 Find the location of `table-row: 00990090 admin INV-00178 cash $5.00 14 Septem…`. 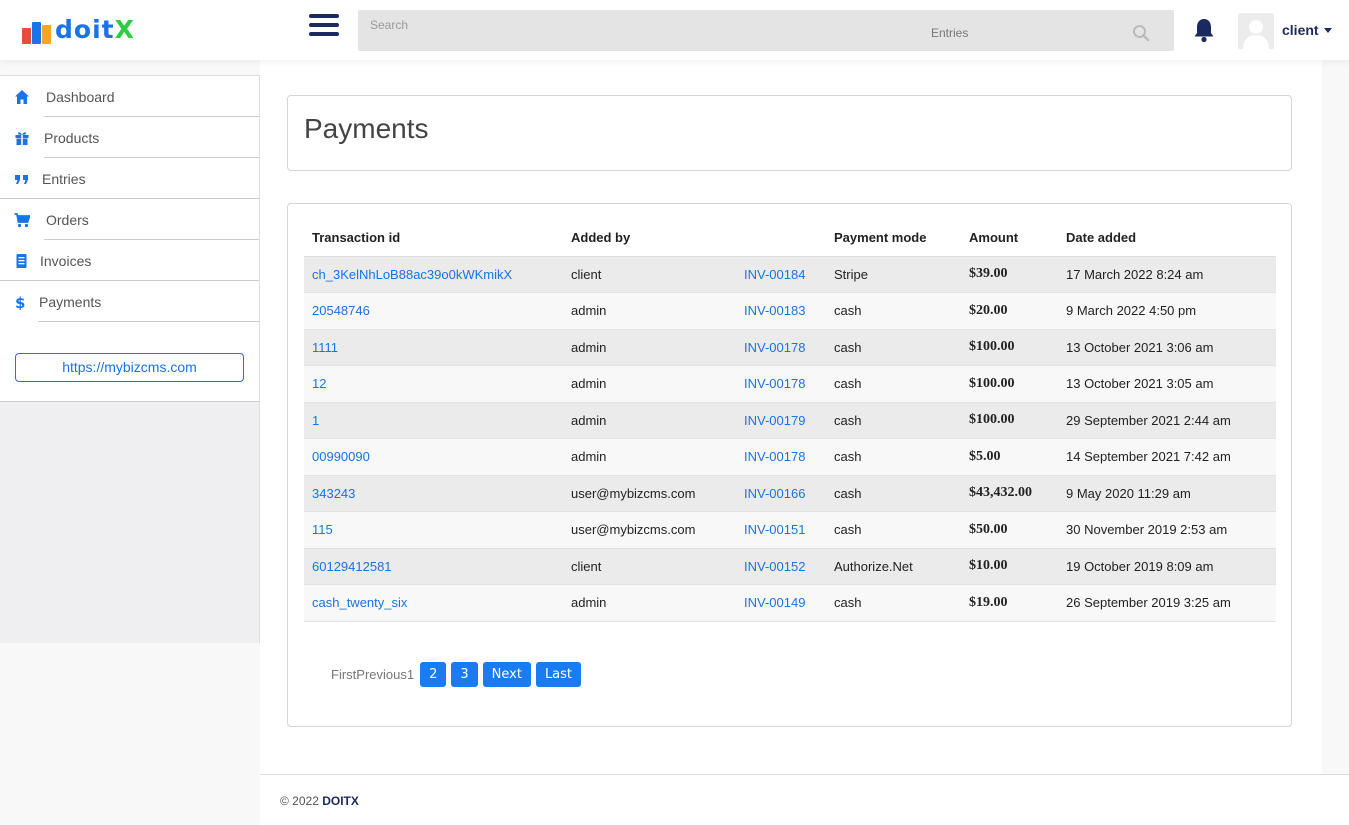

table-row: 00990090 admin INV-00178 cash $5.00 14 Septem… is located at coordinates (790, 457).